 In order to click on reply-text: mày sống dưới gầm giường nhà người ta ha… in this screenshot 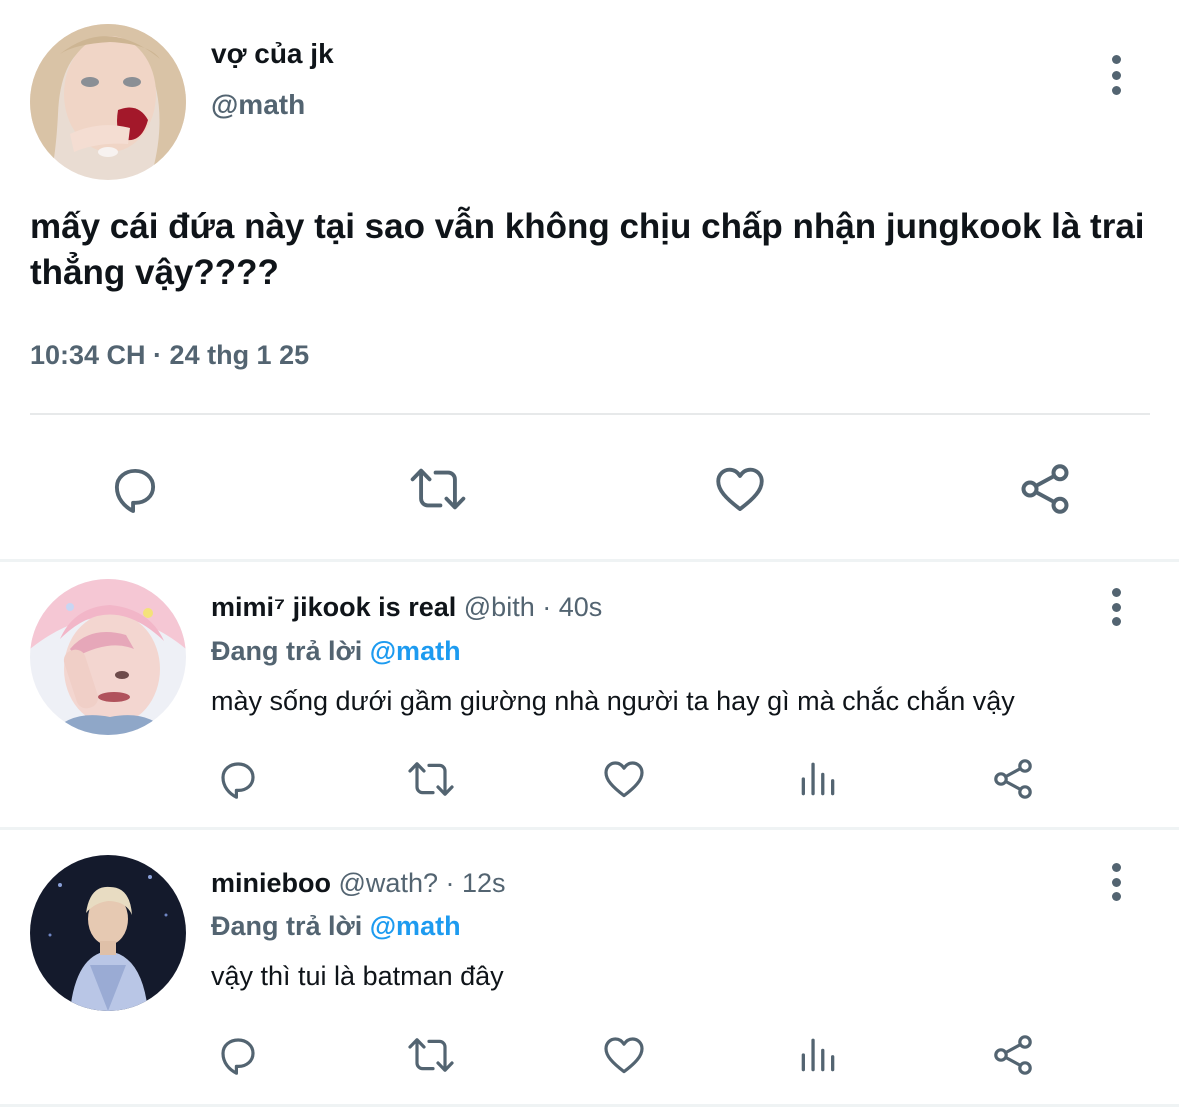, I will do `click(613, 701)`.